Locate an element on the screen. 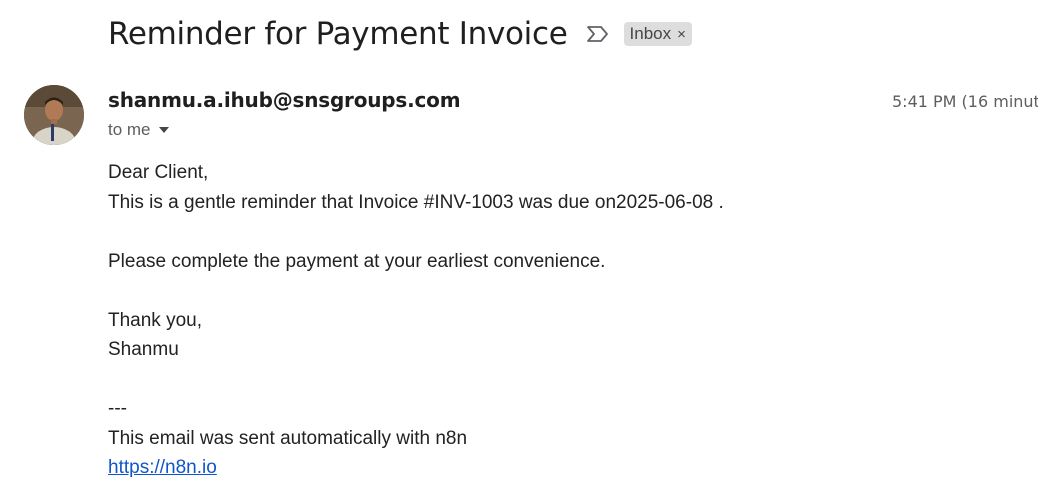 This screenshot has width=1038, height=499. avatar is located at coordinates (54, 115).